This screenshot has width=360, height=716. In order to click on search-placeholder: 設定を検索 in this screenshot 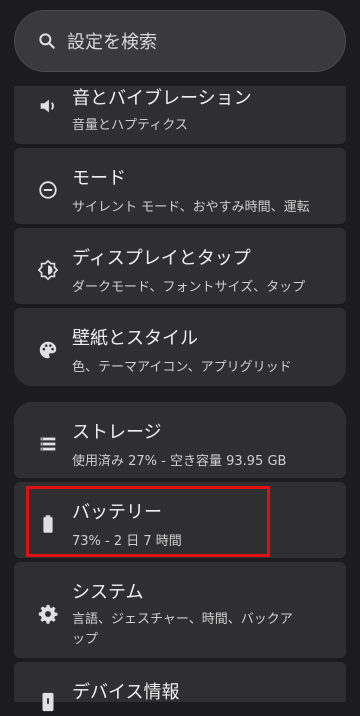, I will do `click(112, 42)`.